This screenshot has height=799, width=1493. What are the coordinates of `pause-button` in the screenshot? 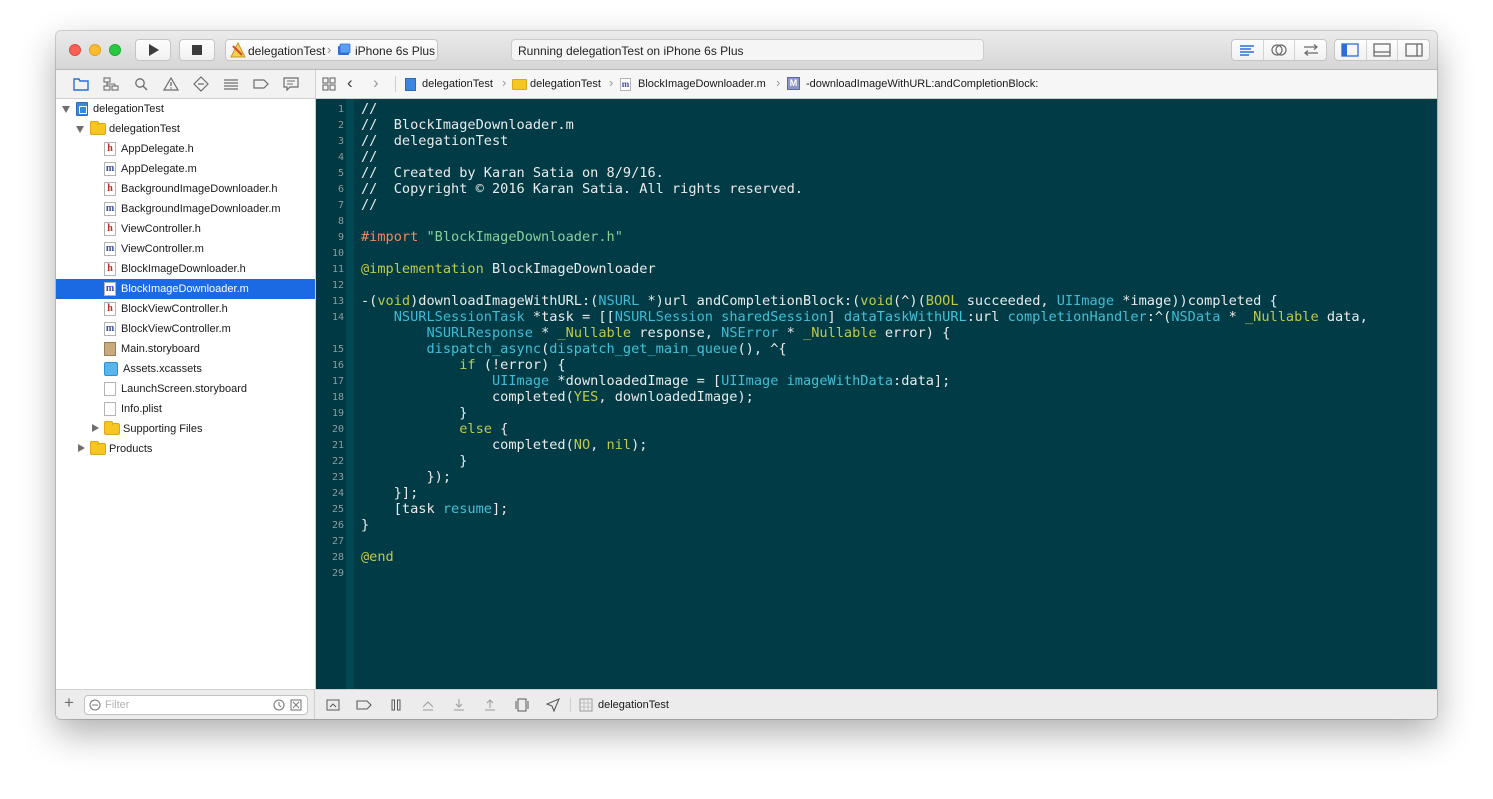 It's located at (396, 705).